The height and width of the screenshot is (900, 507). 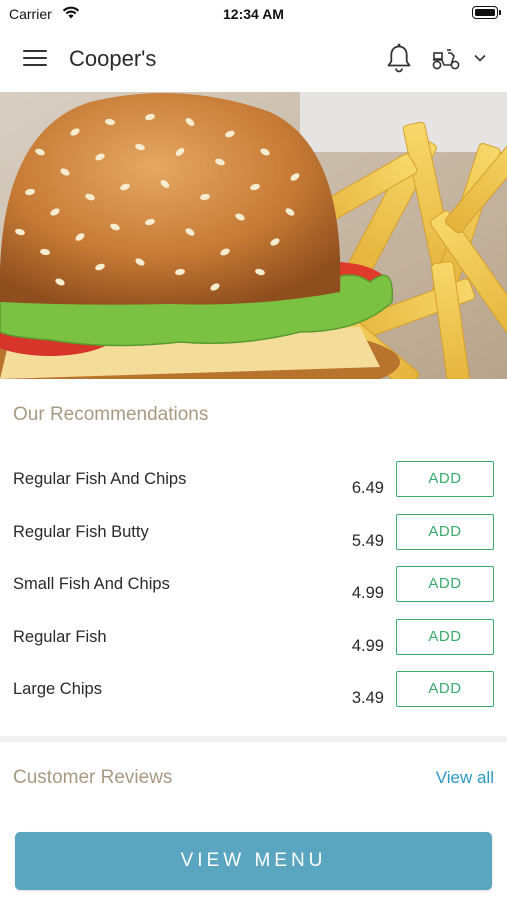 What do you see at coordinates (367, 541) in the screenshot?
I see `menu-item-price: 5.49` at bounding box center [367, 541].